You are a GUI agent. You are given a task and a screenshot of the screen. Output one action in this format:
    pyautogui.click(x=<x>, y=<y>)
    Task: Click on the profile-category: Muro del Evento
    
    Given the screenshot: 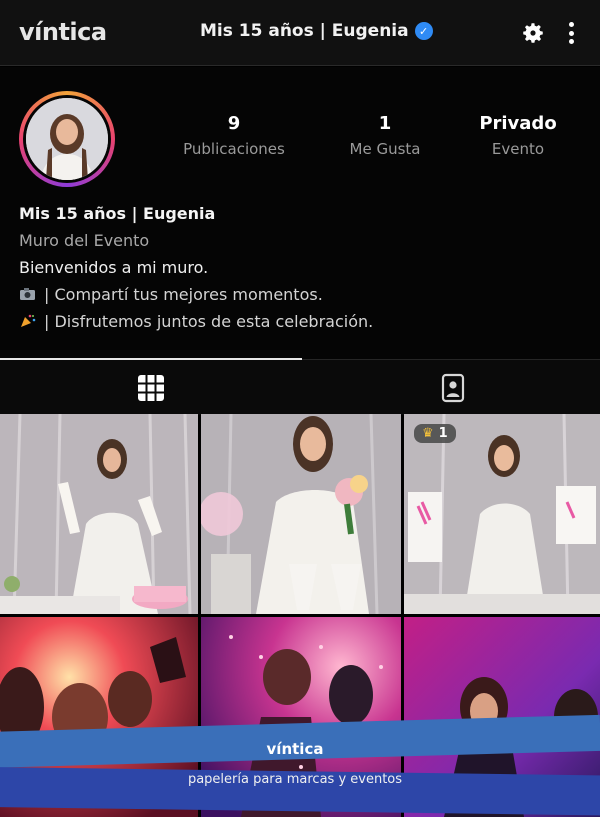 What is the action you would take?
    pyautogui.click(x=84, y=240)
    